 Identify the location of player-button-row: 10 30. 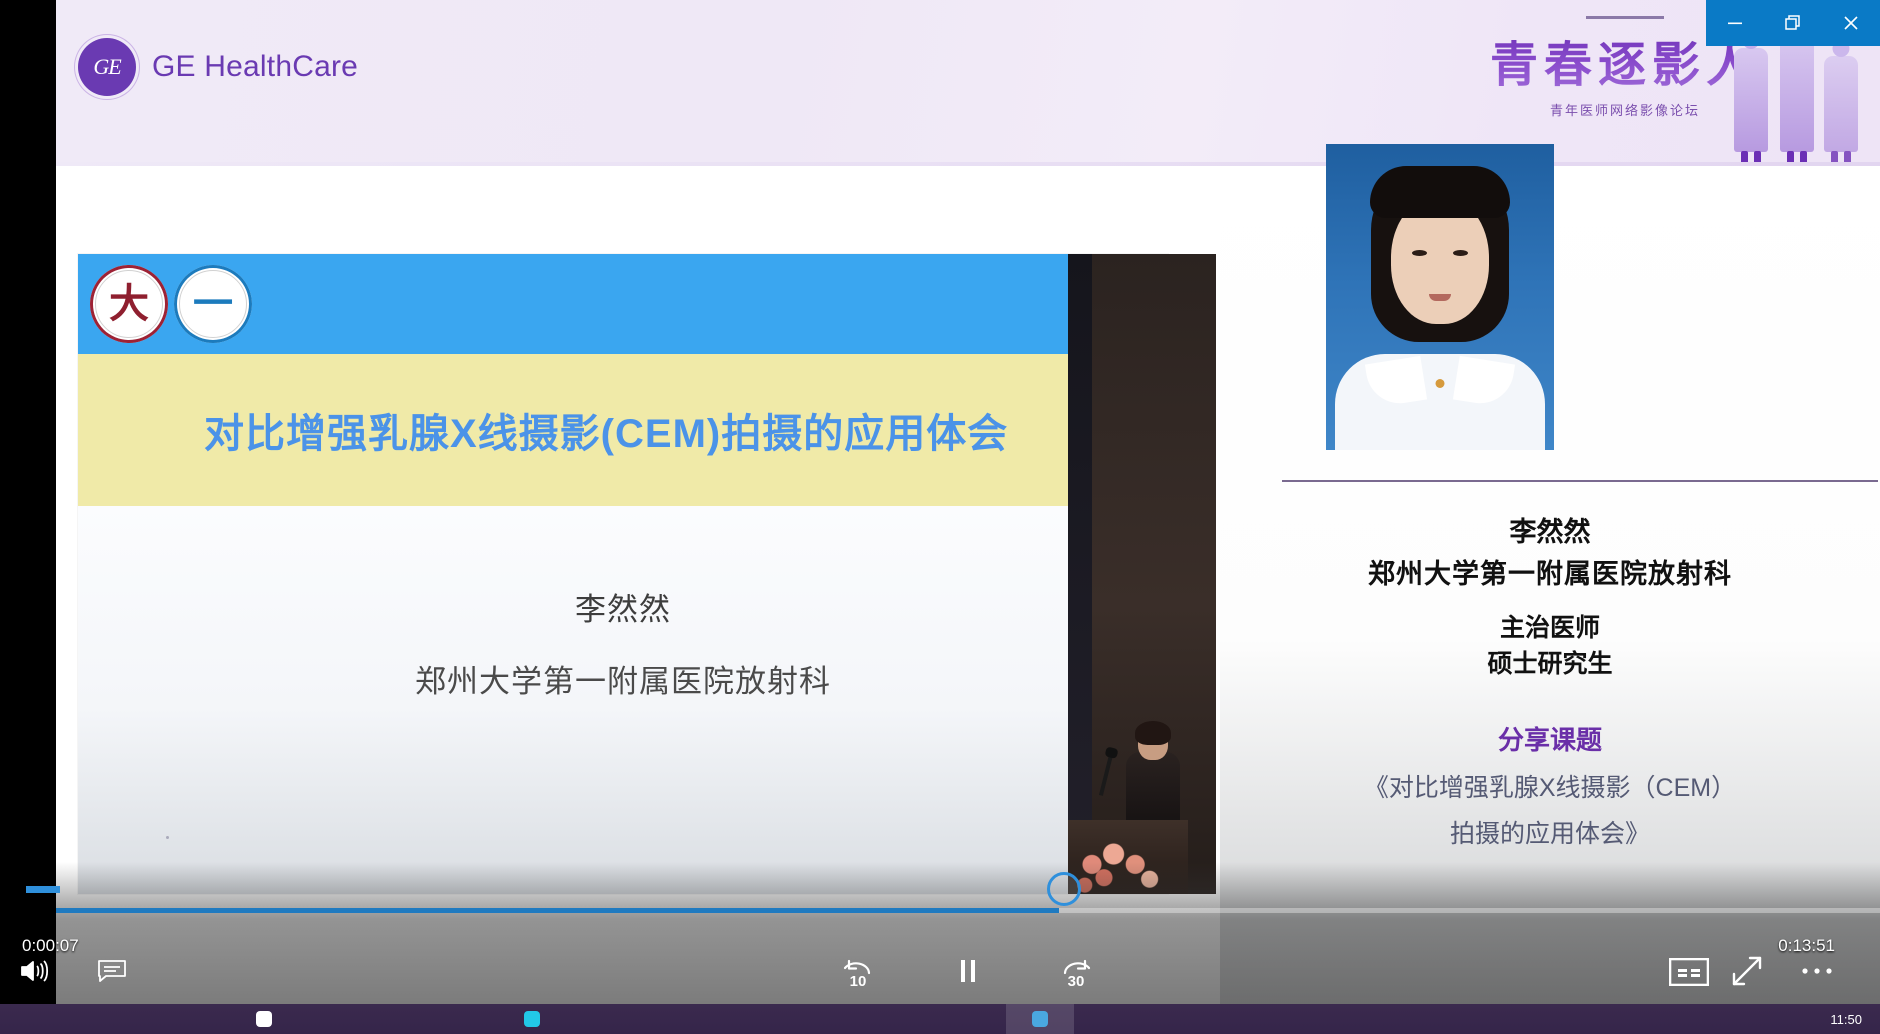
(950, 970).